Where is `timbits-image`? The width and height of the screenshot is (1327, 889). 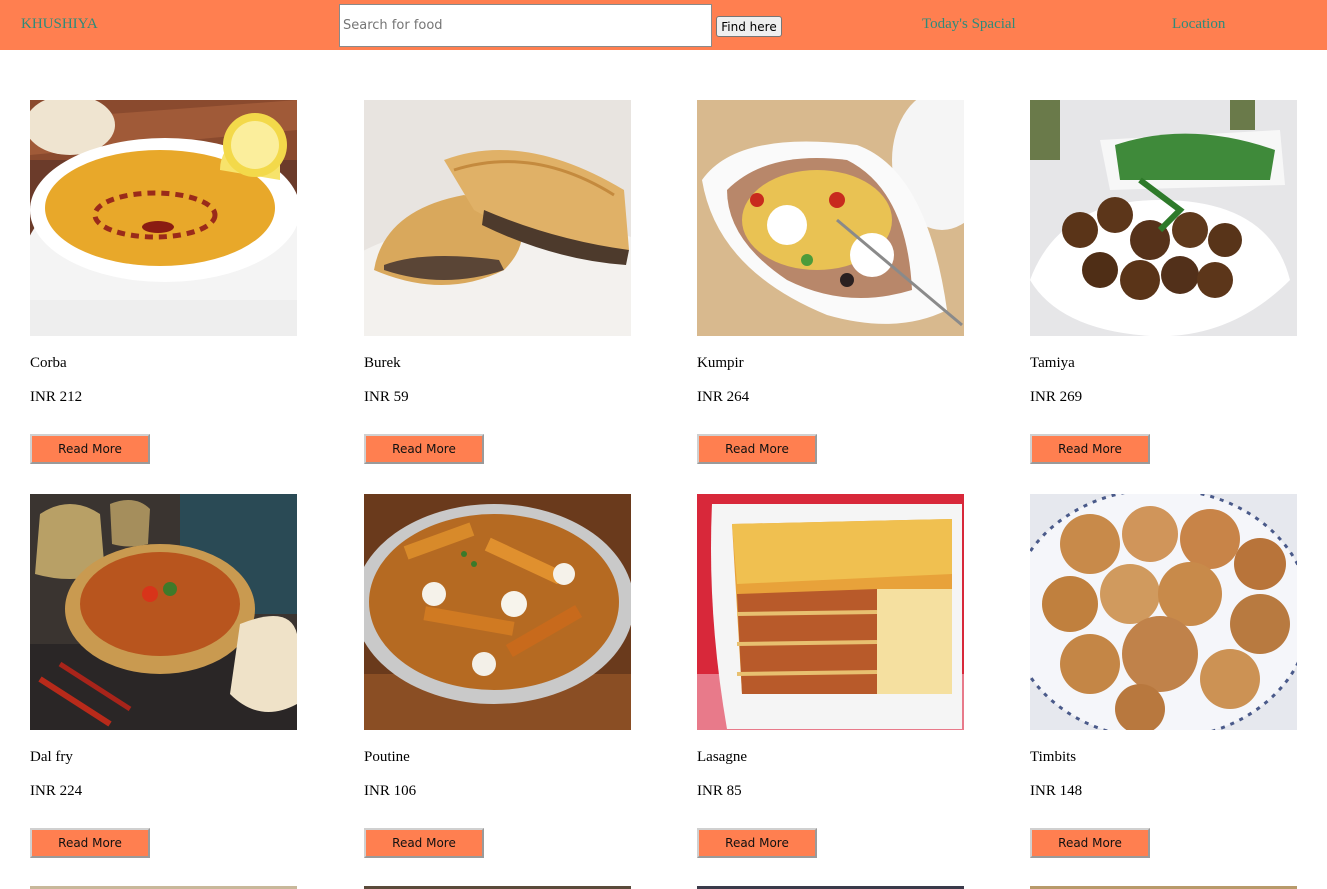 timbits-image is located at coordinates (1163, 612).